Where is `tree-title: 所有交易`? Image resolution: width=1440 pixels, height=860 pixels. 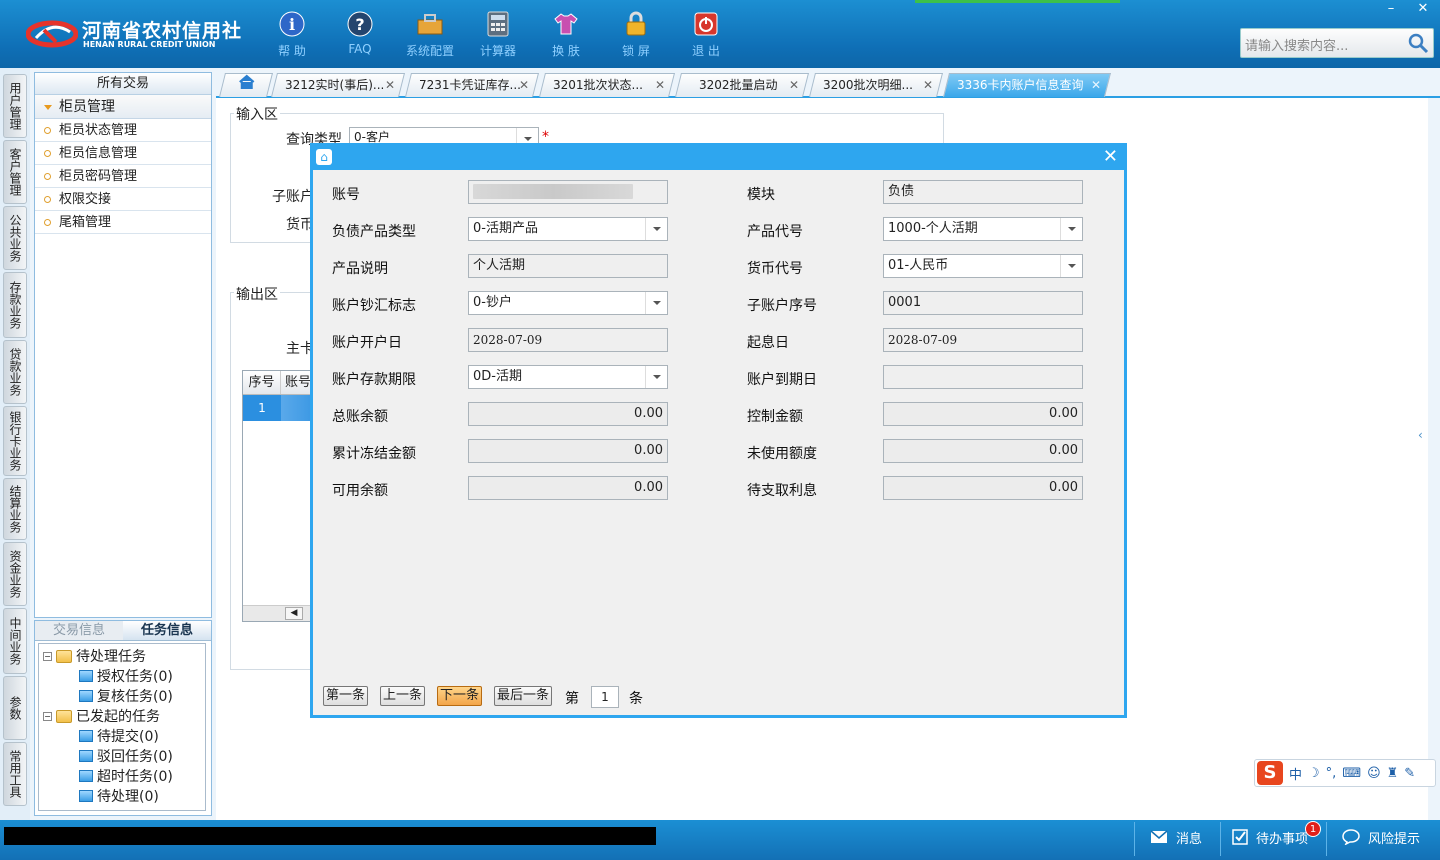 tree-title: 所有交易 is located at coordinates (123, 84).